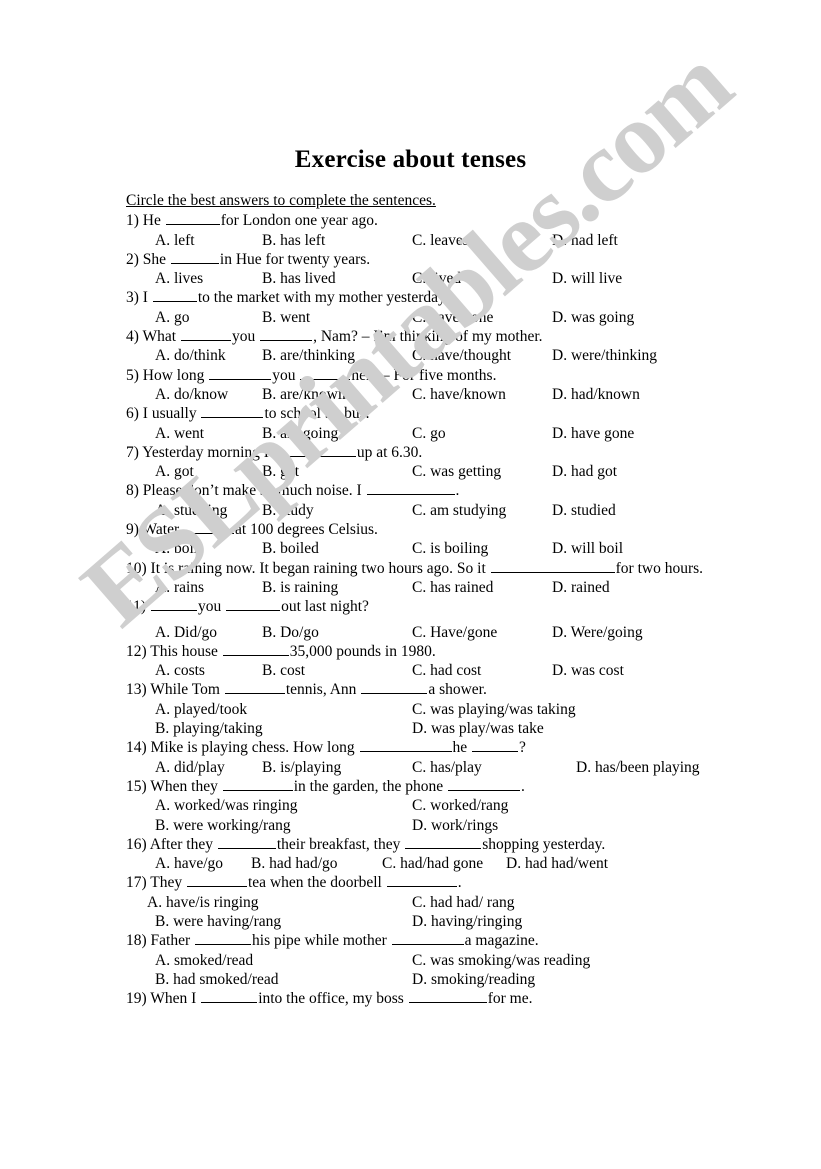 This screenshot has width=821, height=1169. Describe the element at coordinates (584, 471) in the screenshot. I see `option-d: D. had got` at that location.